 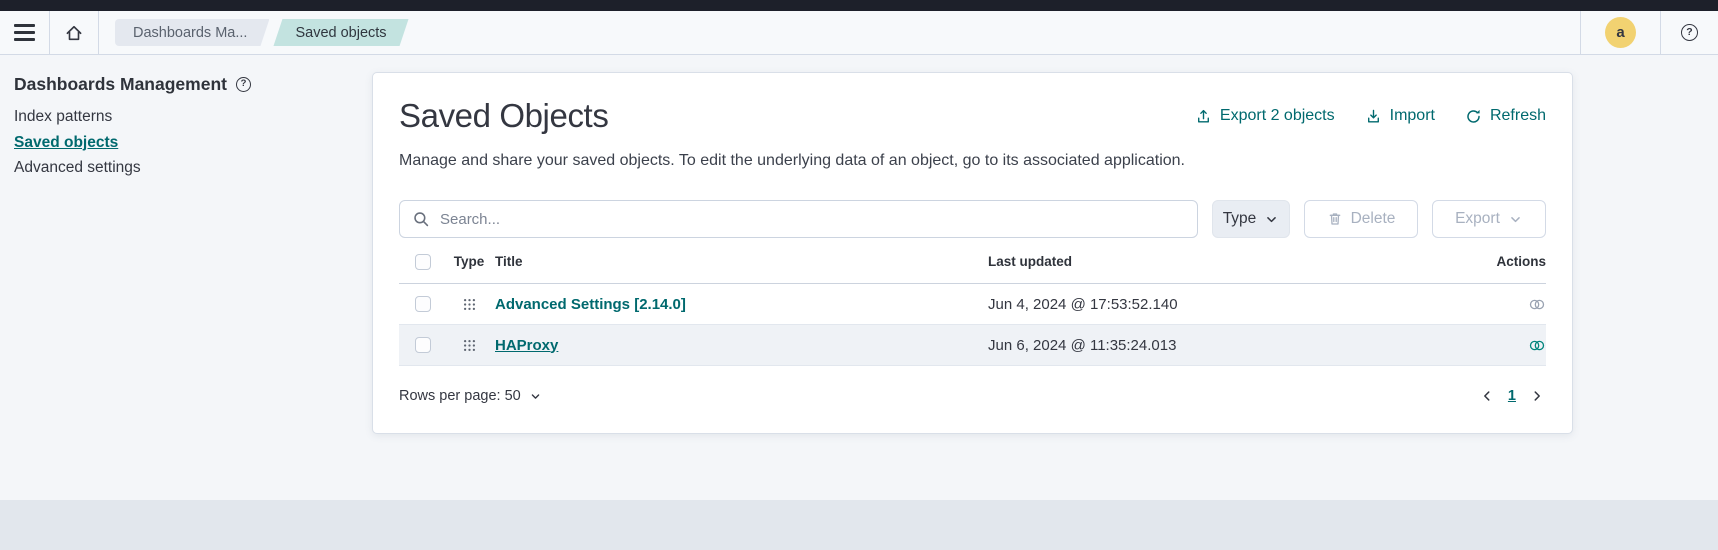 I want to click on type-filter-button: Type, so click(x=1251, y=219).